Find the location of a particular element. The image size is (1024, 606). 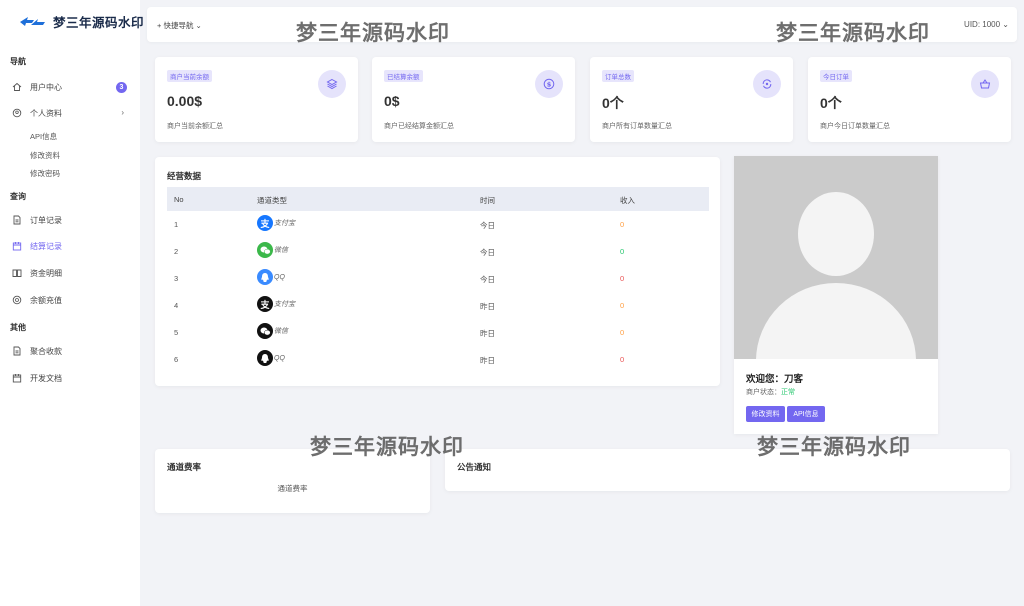

nav-section-title: 导航 is located at coordinates (18, 61).